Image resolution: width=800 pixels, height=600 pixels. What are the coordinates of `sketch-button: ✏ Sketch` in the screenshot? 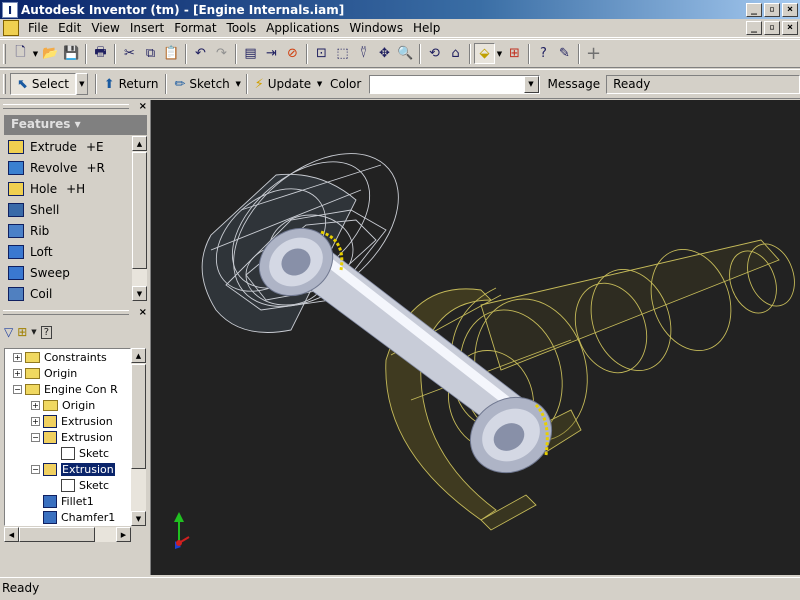 It's located at (201, 84).